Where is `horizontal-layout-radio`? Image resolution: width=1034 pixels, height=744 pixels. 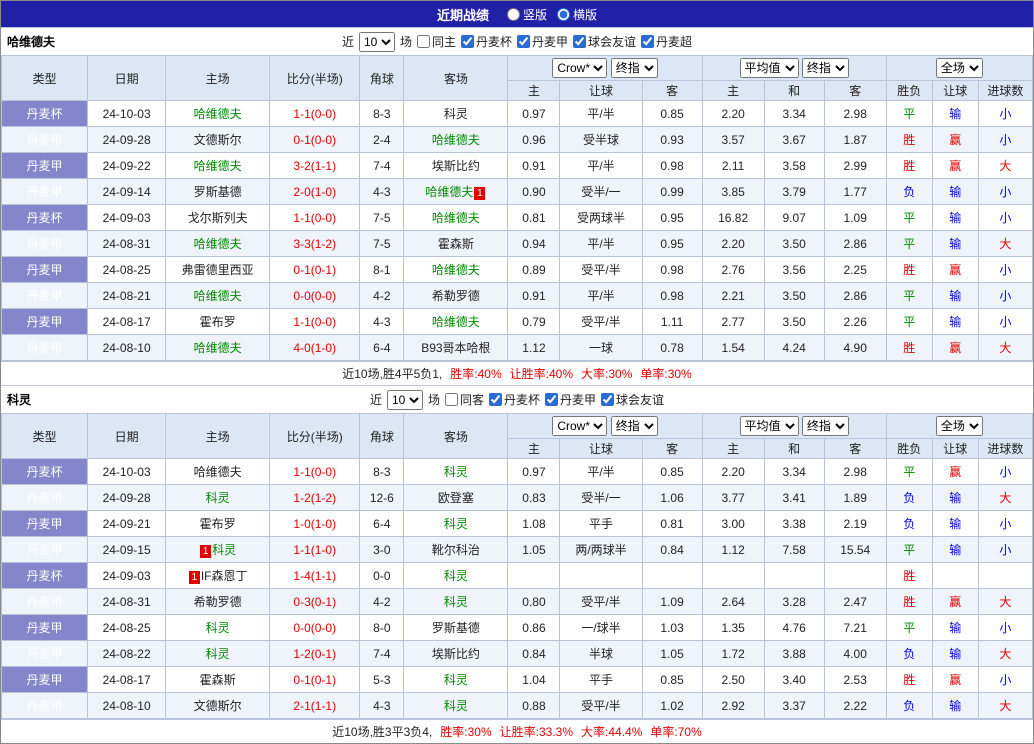
horizontal-layout-radio is located at coordinates (563, 14).